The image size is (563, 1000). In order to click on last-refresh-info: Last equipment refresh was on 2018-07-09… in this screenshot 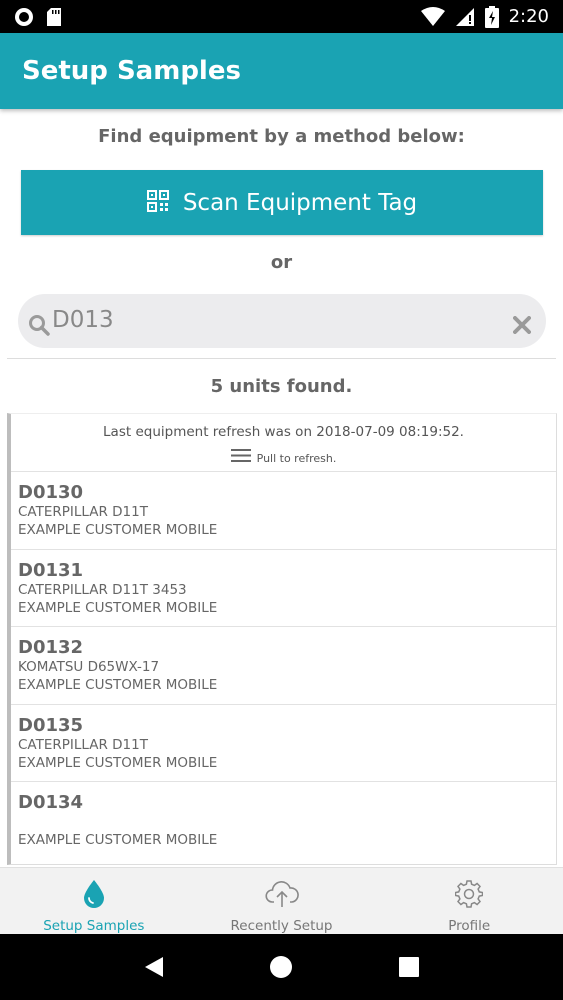, I will do `click(283, 432)`.